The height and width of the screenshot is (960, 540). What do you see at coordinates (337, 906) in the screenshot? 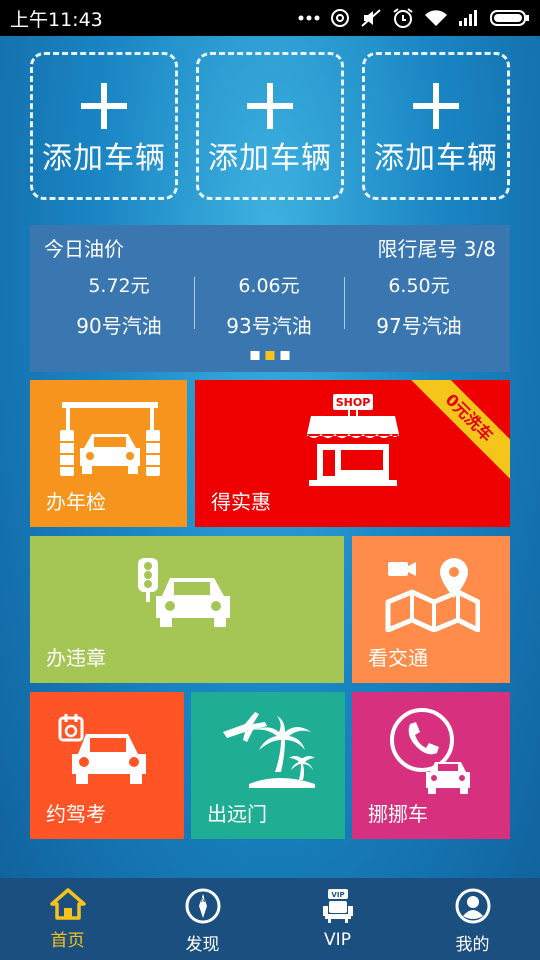
I see `vip-seat-icon: VIP` at bounding box center [337, 906].